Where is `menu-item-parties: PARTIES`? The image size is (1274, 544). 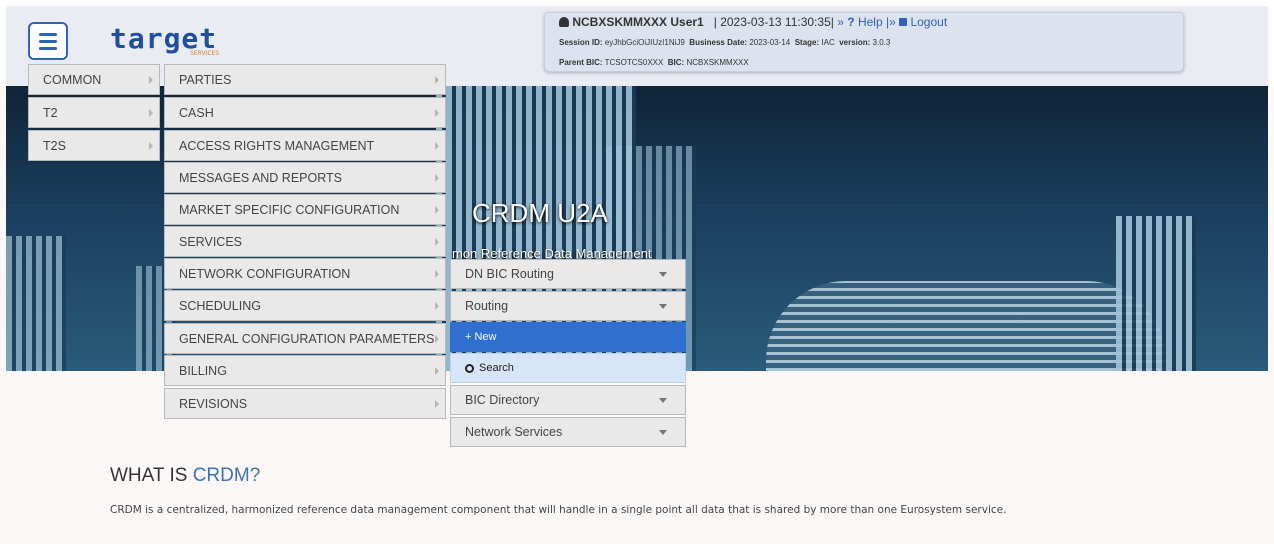
menu-item-parties: PARTIES is located at coordinates (305, 79).